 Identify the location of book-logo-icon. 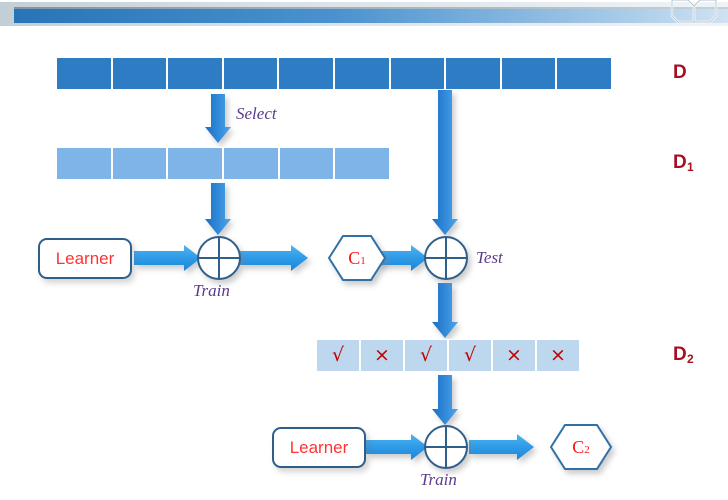
(694, 12).